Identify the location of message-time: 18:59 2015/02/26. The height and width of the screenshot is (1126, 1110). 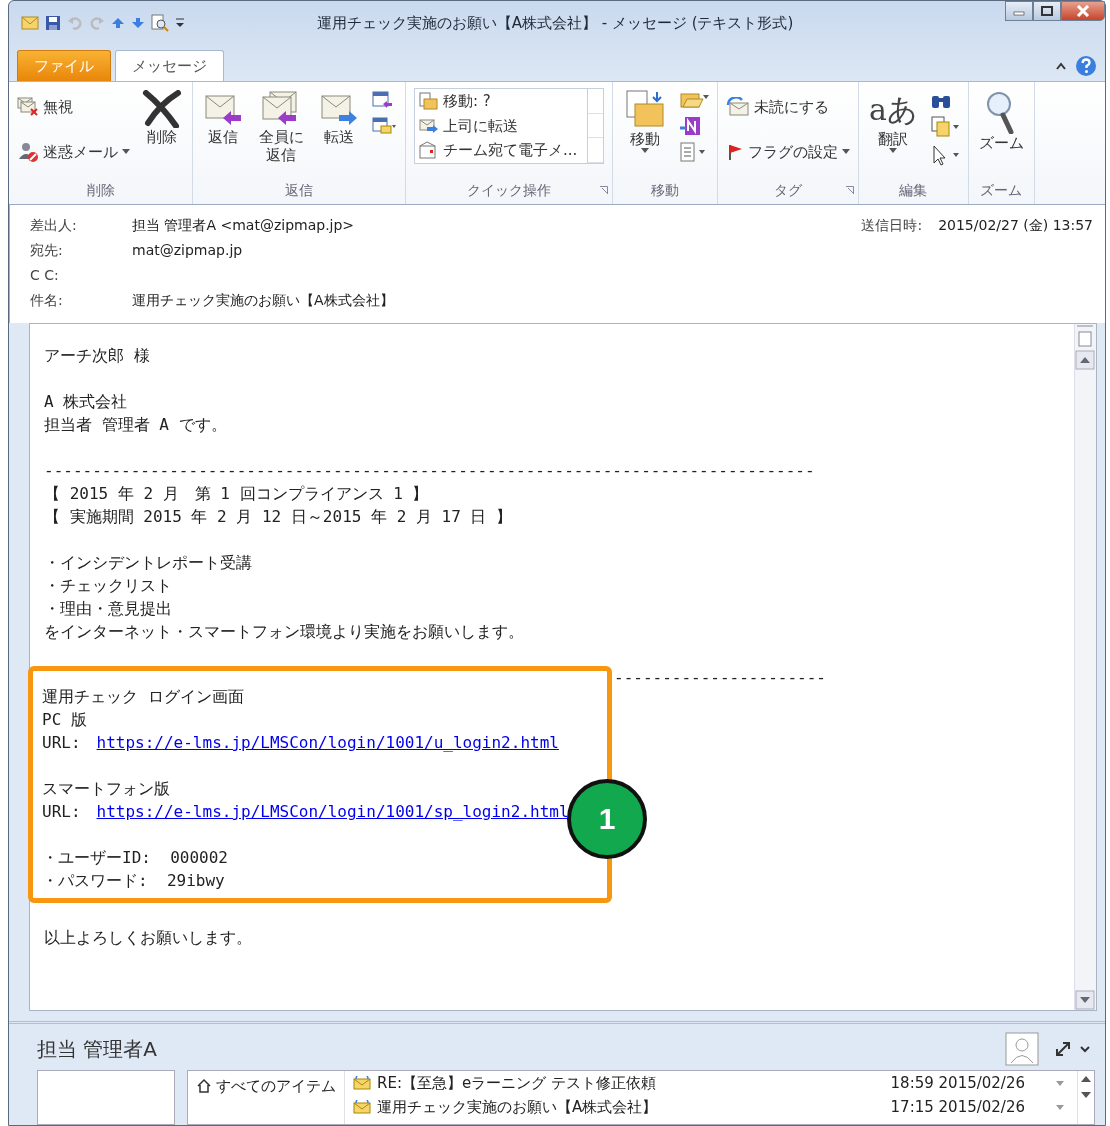
(957, 1083).